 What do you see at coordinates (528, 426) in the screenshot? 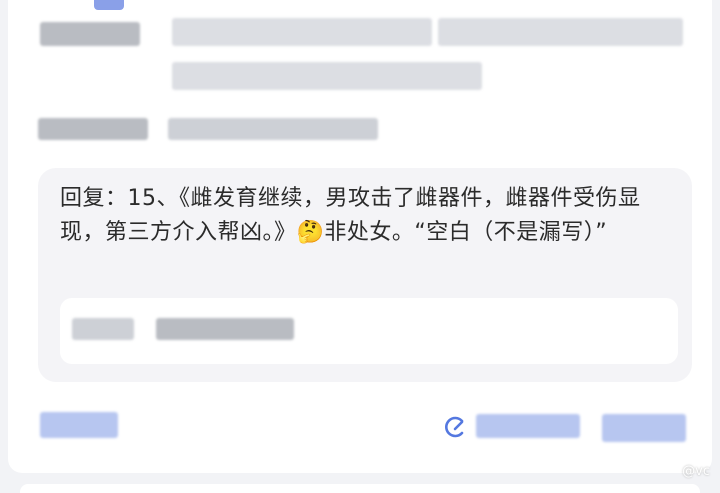
I see `obscured-action-label` at bounding box center [528, 426].